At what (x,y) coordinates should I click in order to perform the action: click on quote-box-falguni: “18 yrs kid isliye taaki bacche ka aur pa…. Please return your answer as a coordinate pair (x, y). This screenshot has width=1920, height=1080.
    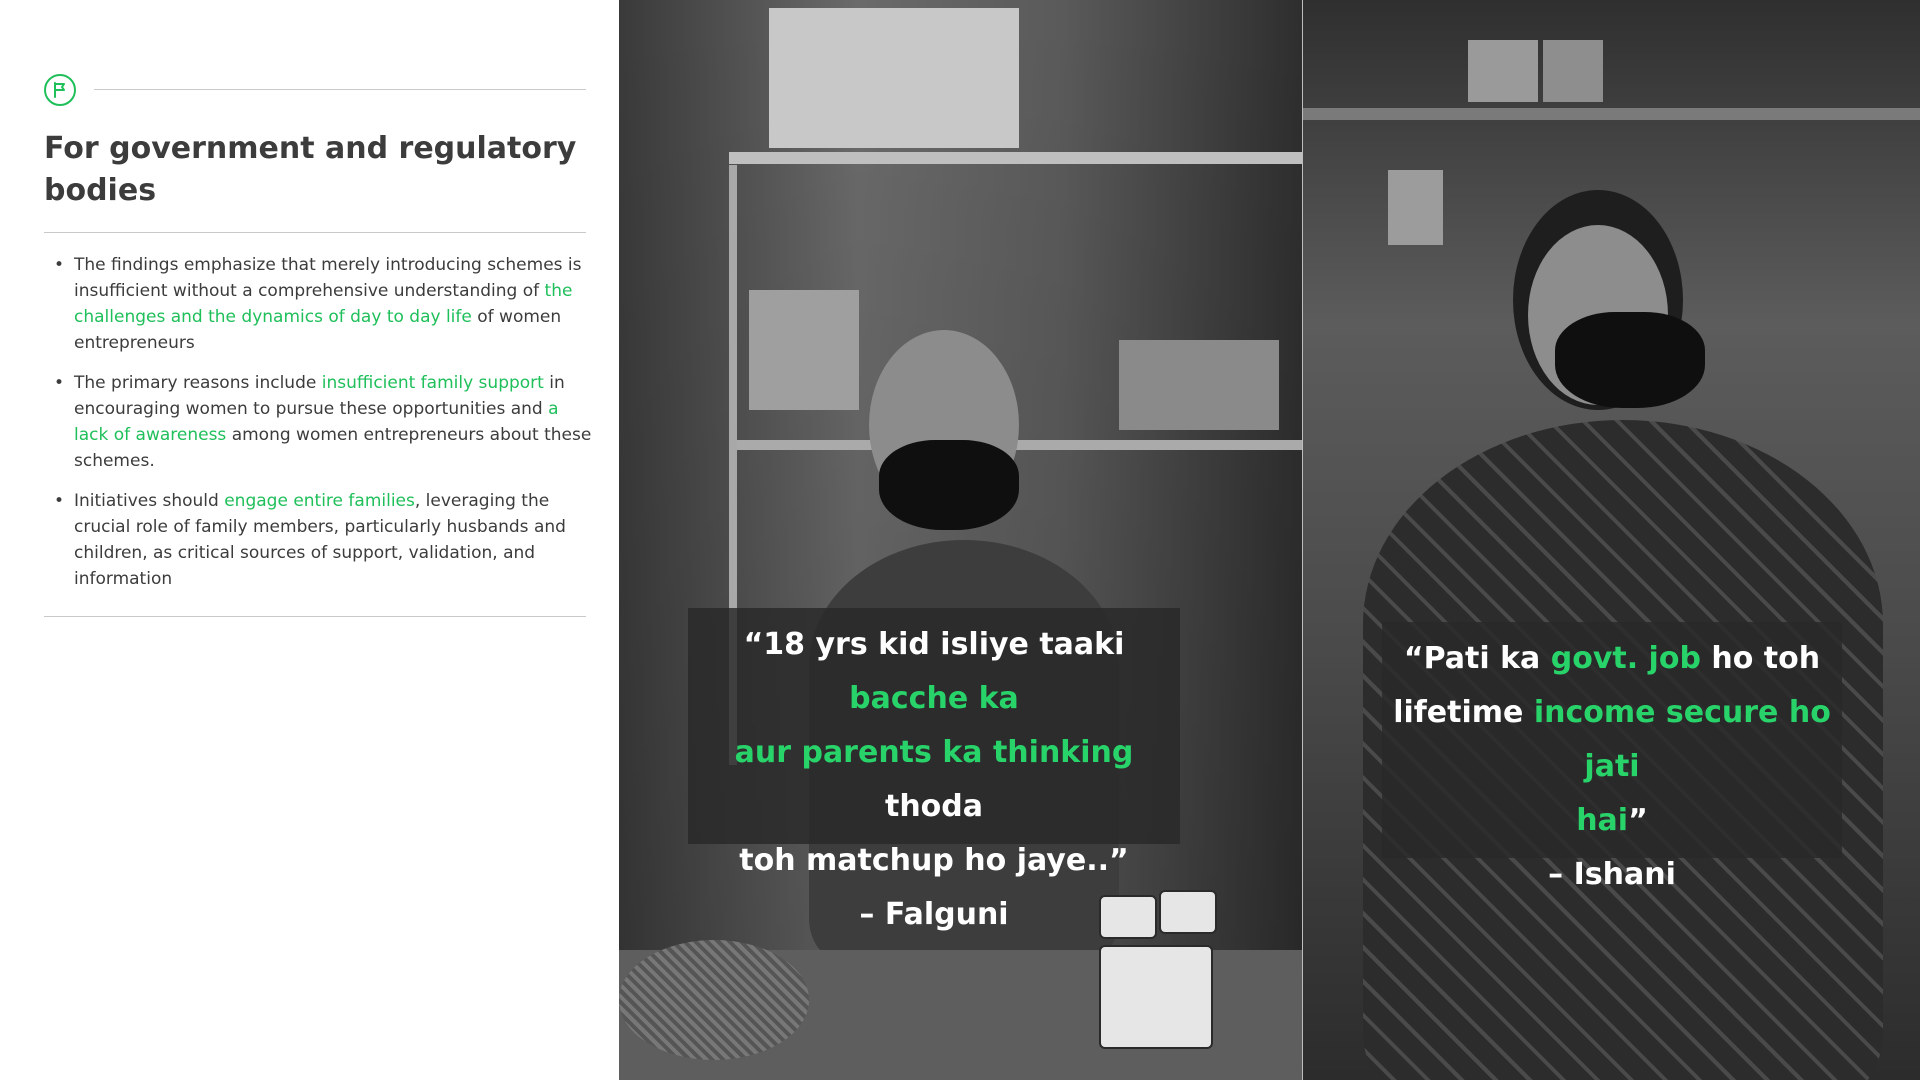
    Looking at the image, I should click on (934, 770).